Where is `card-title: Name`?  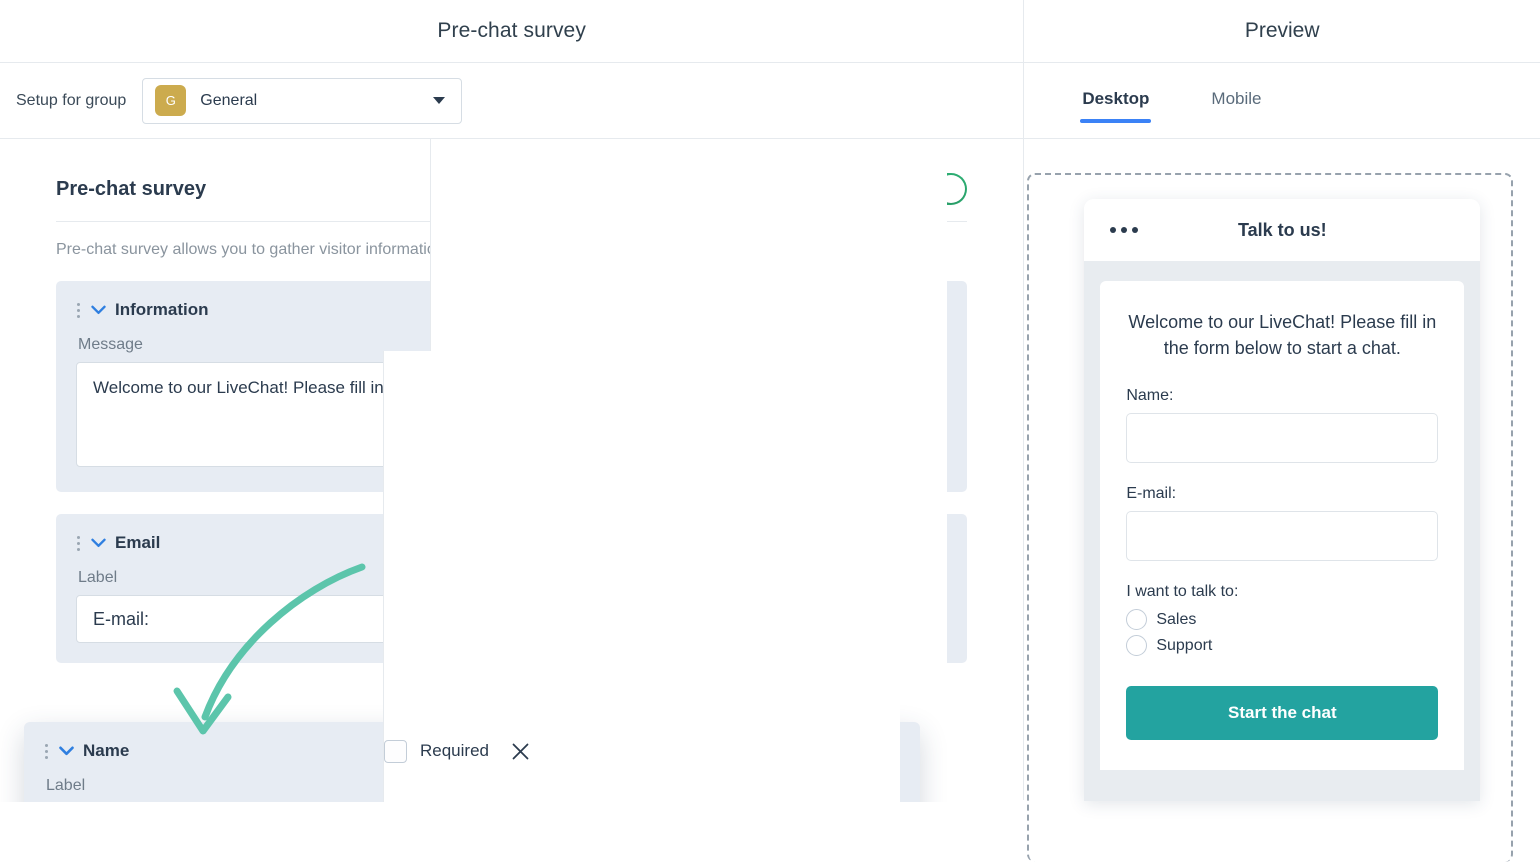 card-title: Name is located at coordinates (106, 750).